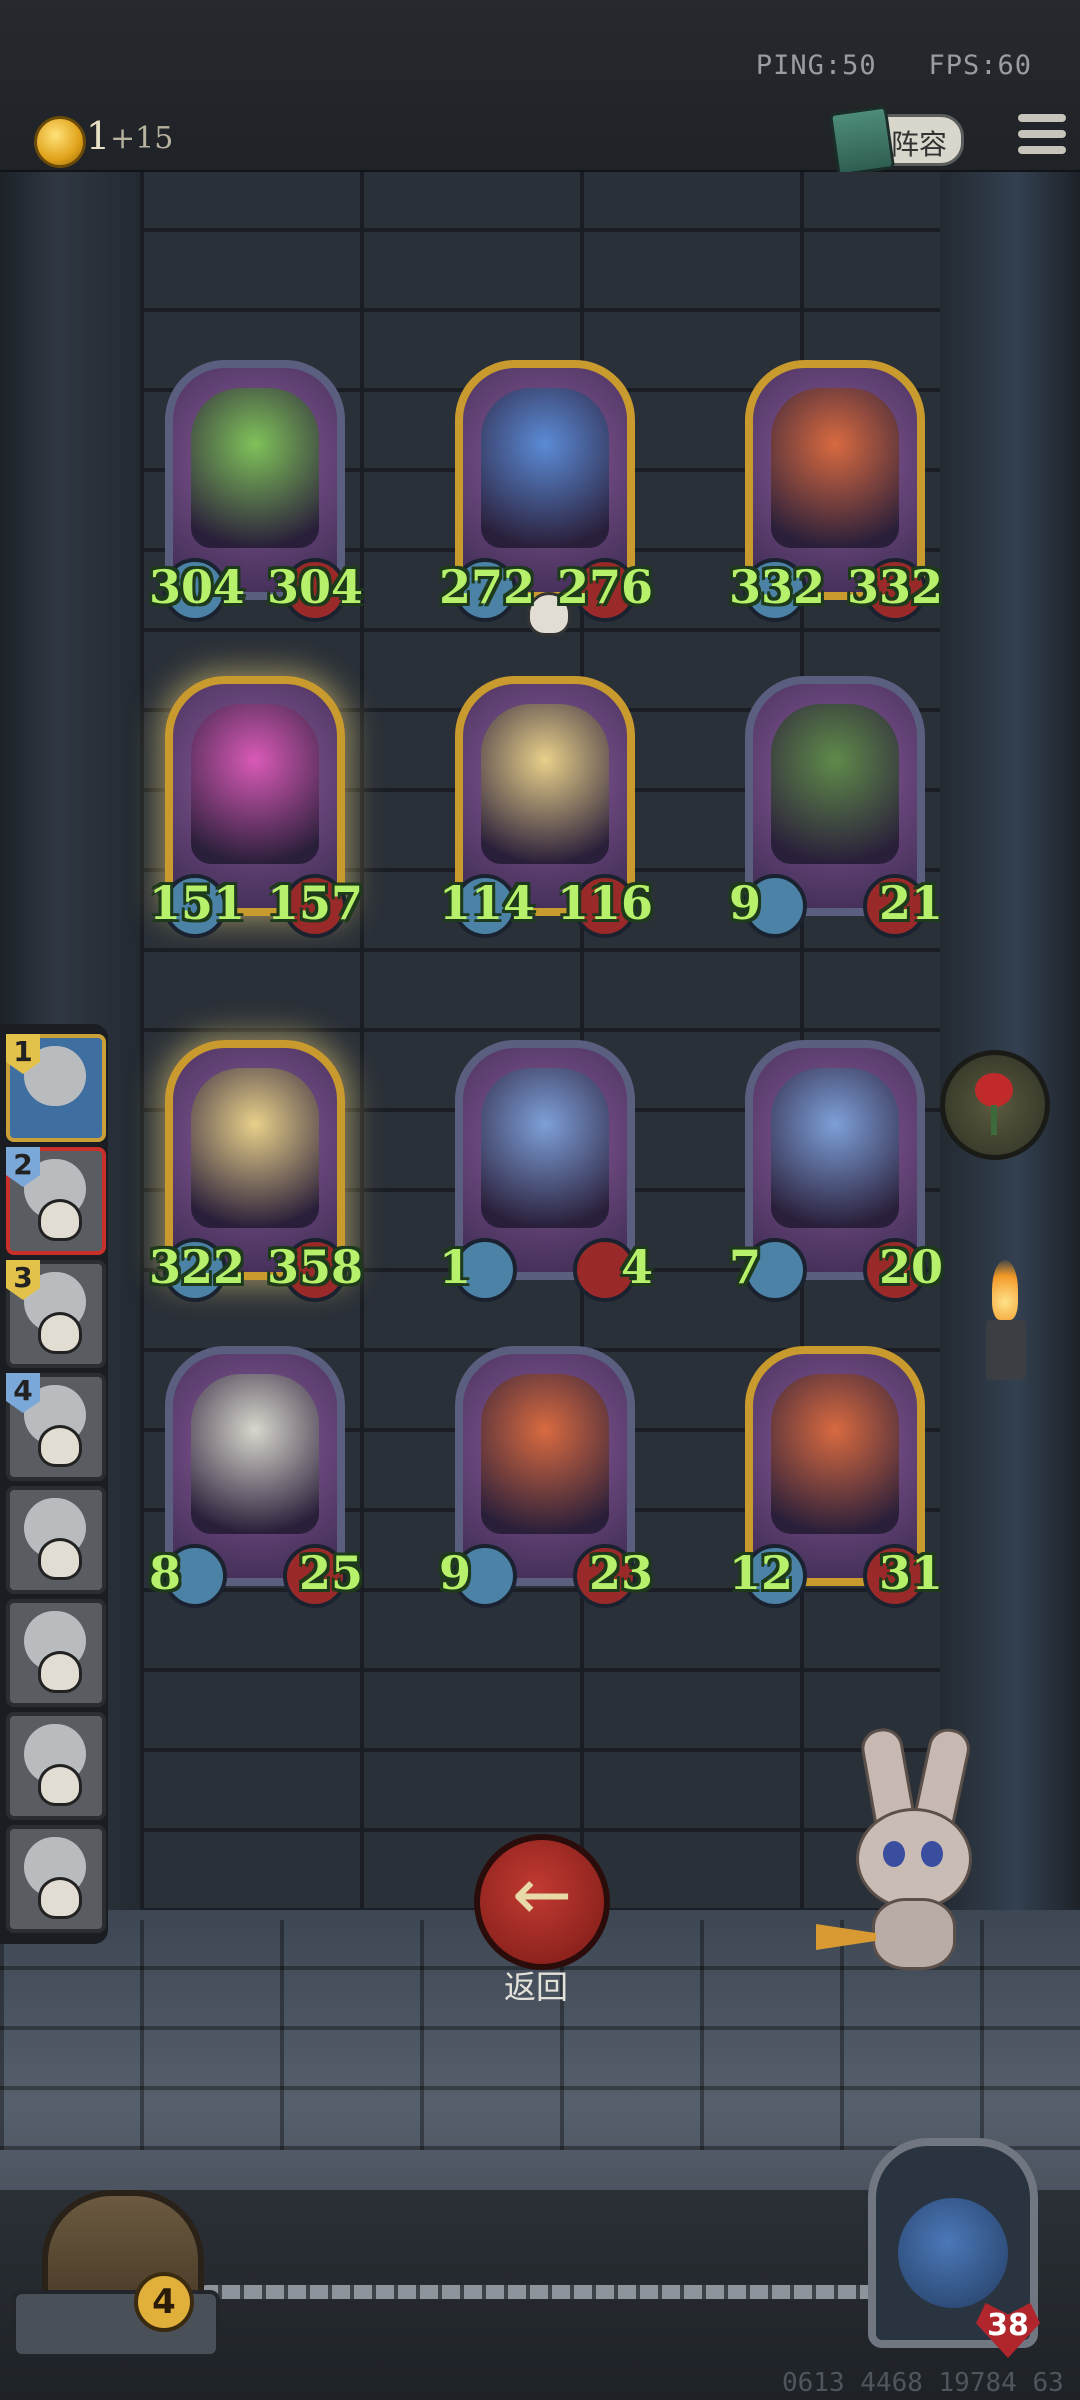 Image resolution: width=1080 pixels, height=2400 pixels. Describe the element at coordinates (604, 587) in the screenshot. I see `minion-health: 276` at that location.